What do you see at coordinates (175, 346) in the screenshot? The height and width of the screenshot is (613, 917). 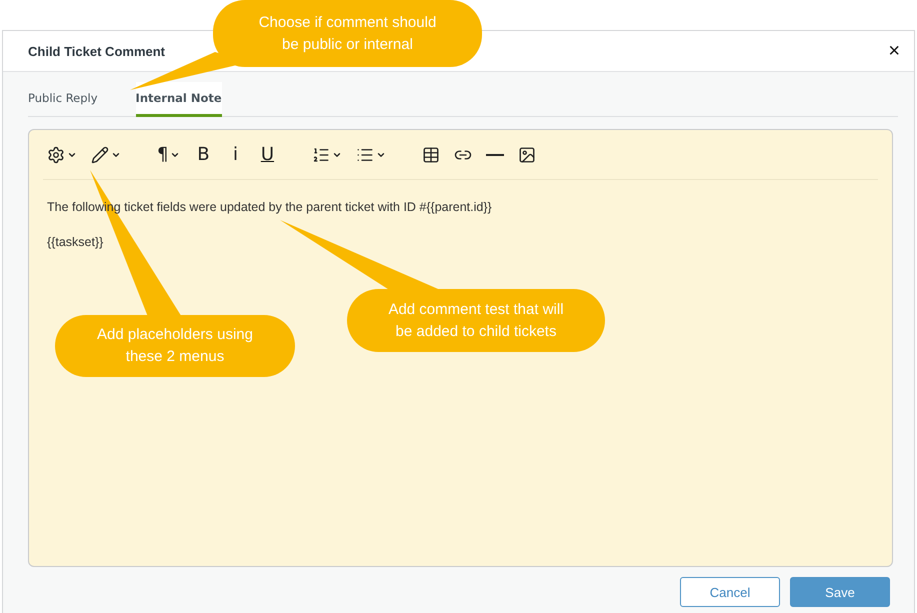 I see `callout: Add placeholders using these 2 menus` at bounding box center [175, 346].